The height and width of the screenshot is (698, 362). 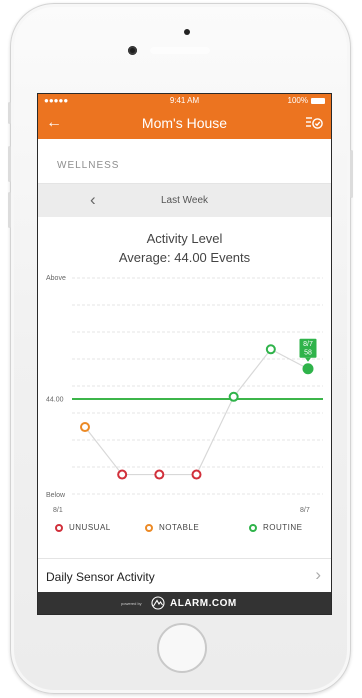 I want to click on volume-up-button, so click(x=9, y=164).